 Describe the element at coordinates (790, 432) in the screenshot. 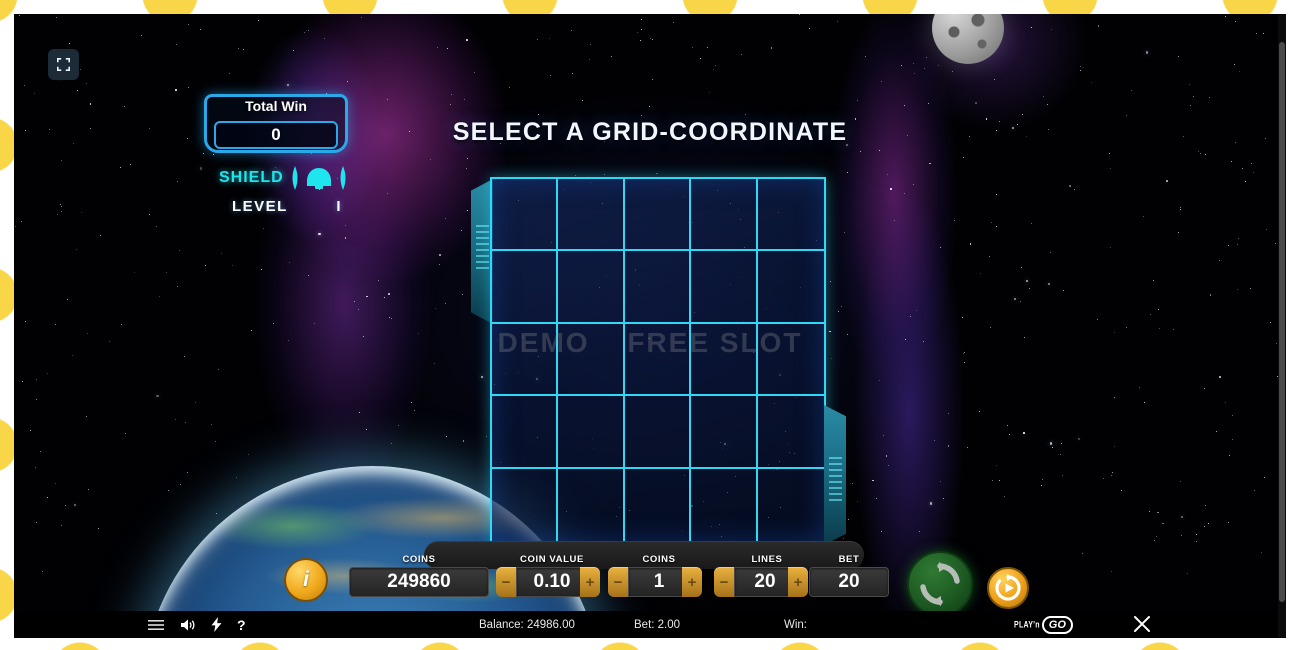

I see `grid-cell-r4-c5` at that location.